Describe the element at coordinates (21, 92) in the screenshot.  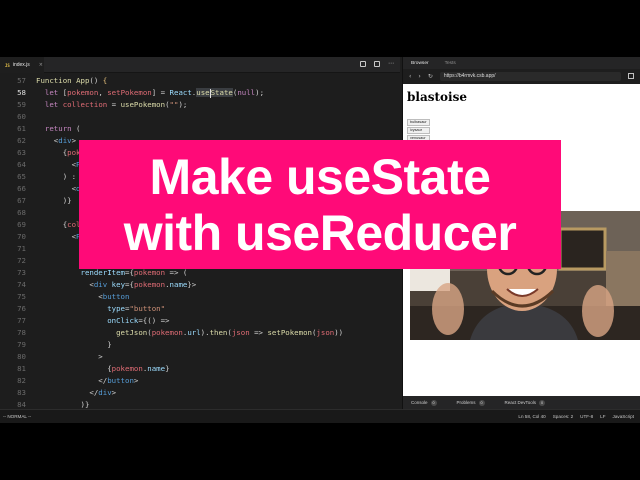
I see `line-number: 58` at that location.